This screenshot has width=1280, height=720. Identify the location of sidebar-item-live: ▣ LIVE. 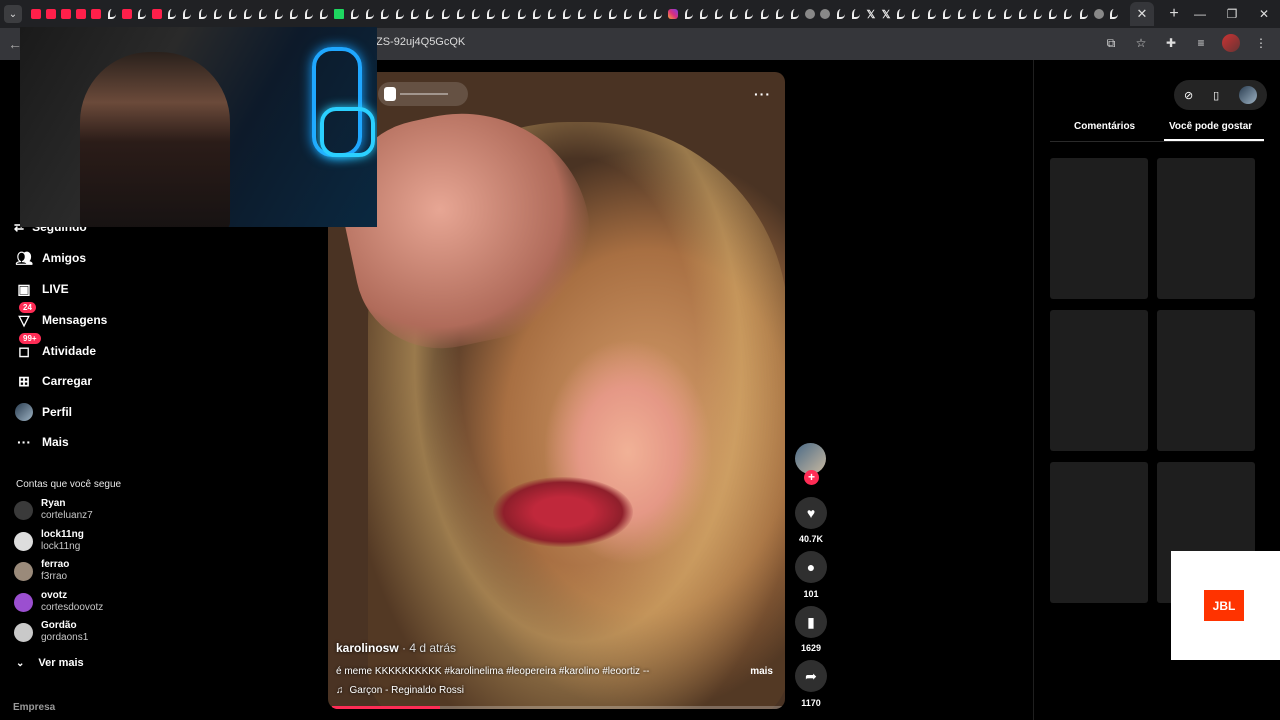
(41, 289).